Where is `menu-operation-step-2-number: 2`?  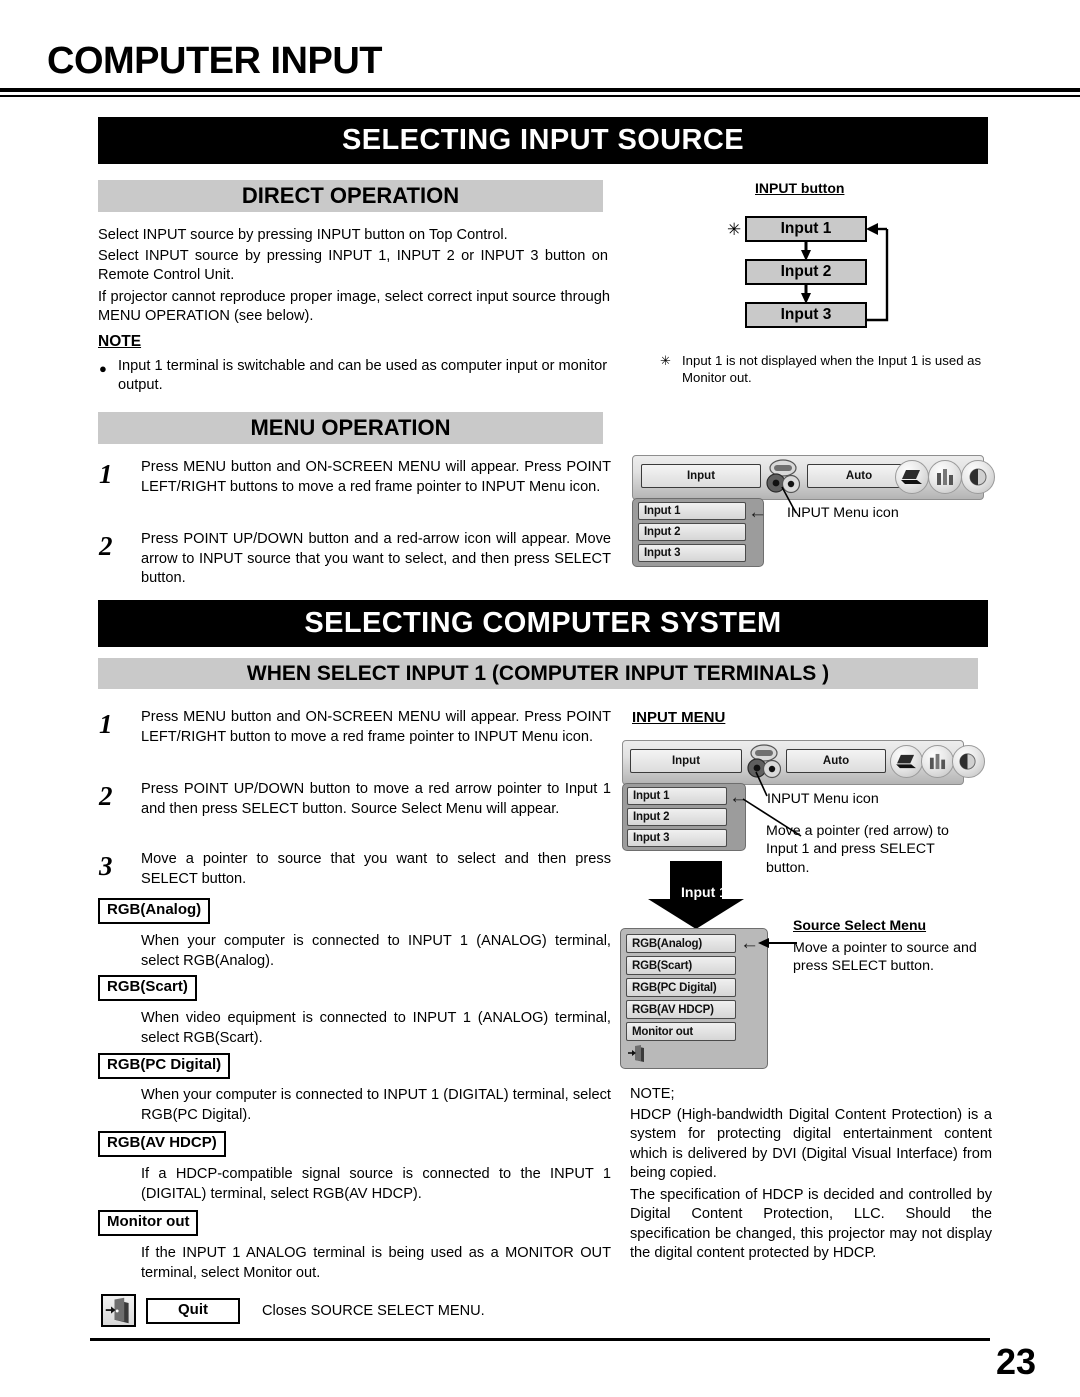 menu-operation-step-2-number: 2 is located at coordinates (106, 546).